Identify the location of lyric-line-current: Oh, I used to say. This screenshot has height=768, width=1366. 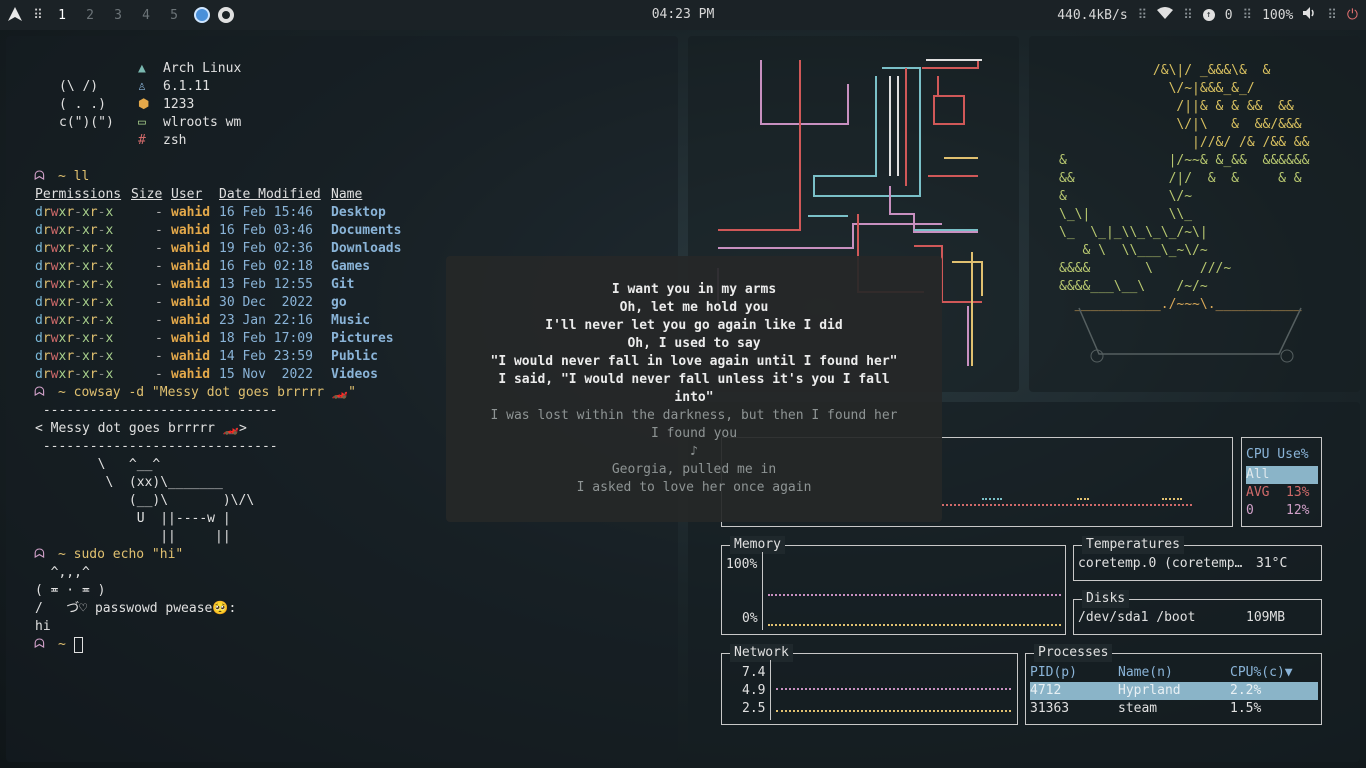
(694, 343).